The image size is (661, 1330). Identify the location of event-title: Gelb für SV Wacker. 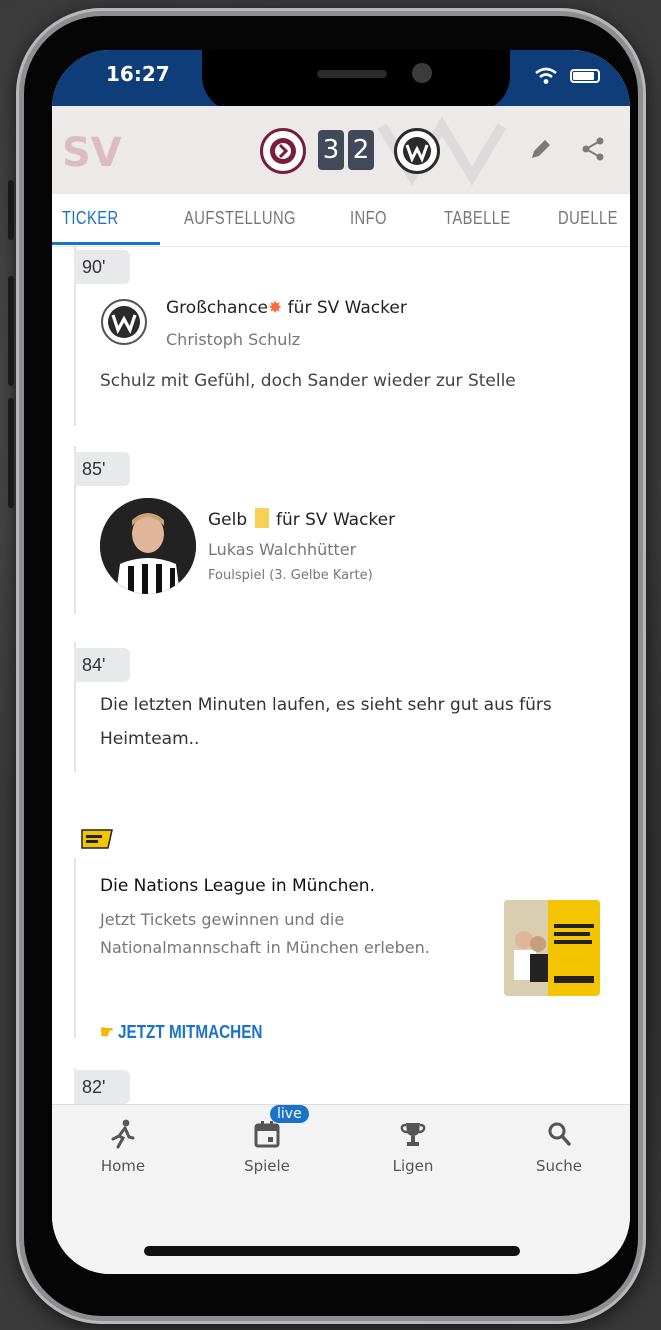
(301, 519).